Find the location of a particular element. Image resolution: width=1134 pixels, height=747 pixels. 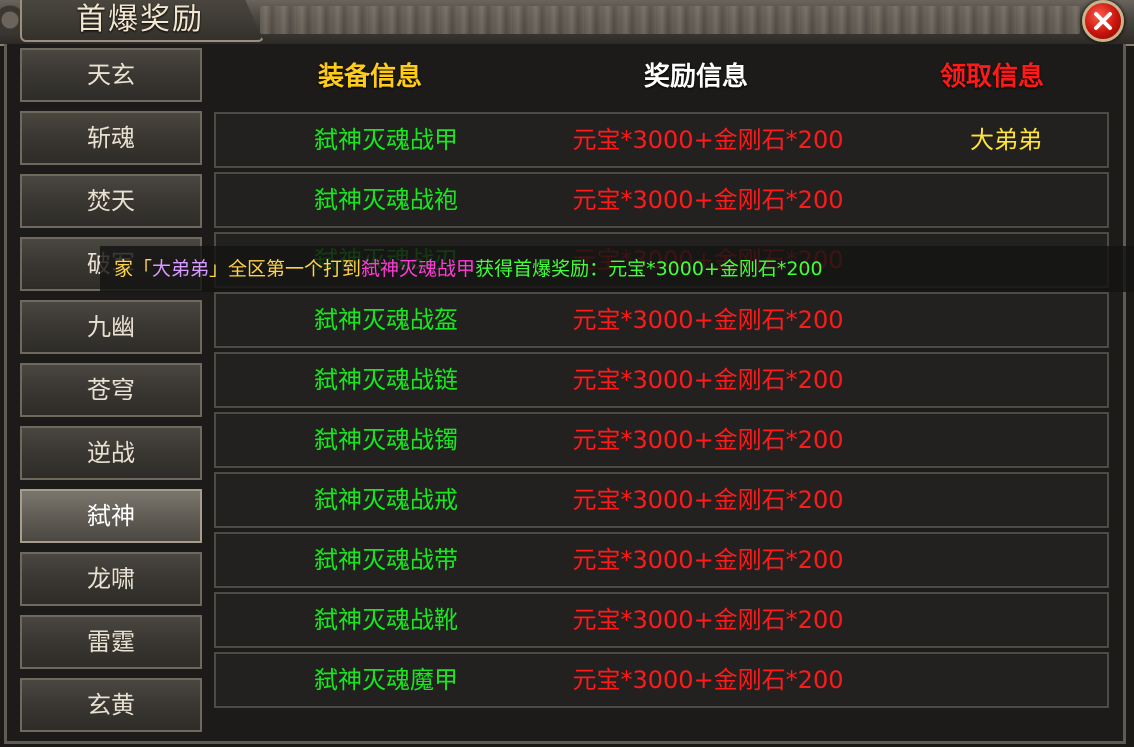

claim-cell: 大弟弟 is located at coordinates (1006, 140).